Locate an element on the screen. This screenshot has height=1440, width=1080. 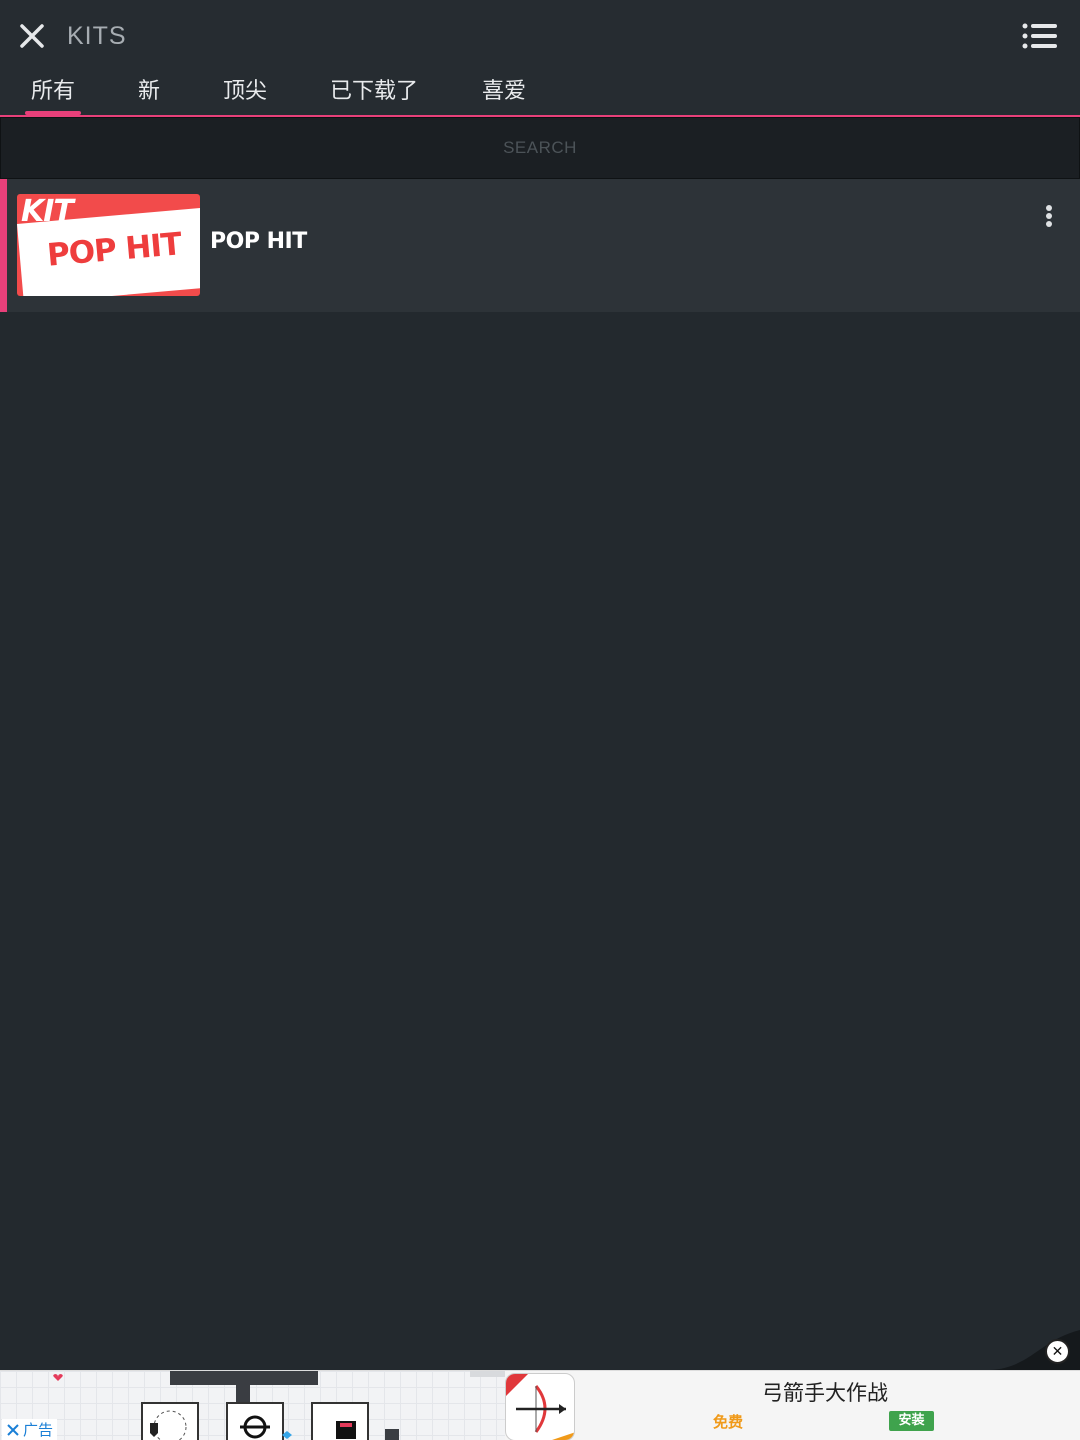
thumbnail-kit-text: KIT is located at coordinates (47, 211).